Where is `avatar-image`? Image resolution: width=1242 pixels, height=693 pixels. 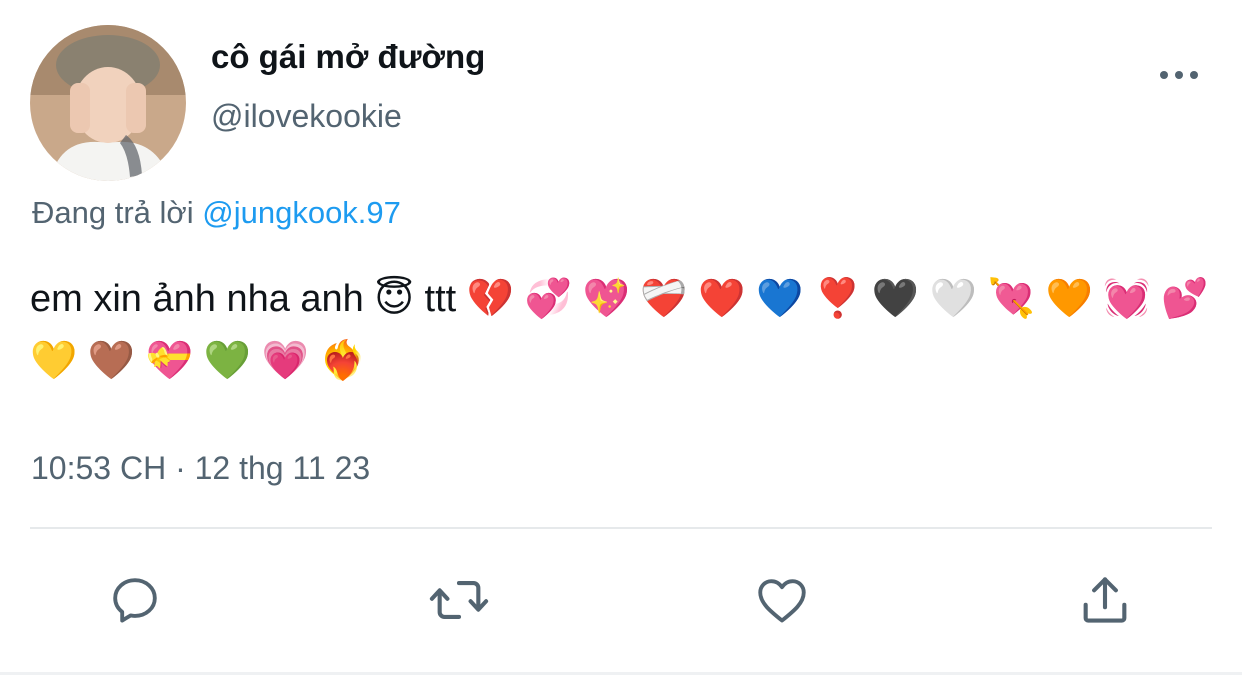
avatar-image is located at coordinates (108, 103).